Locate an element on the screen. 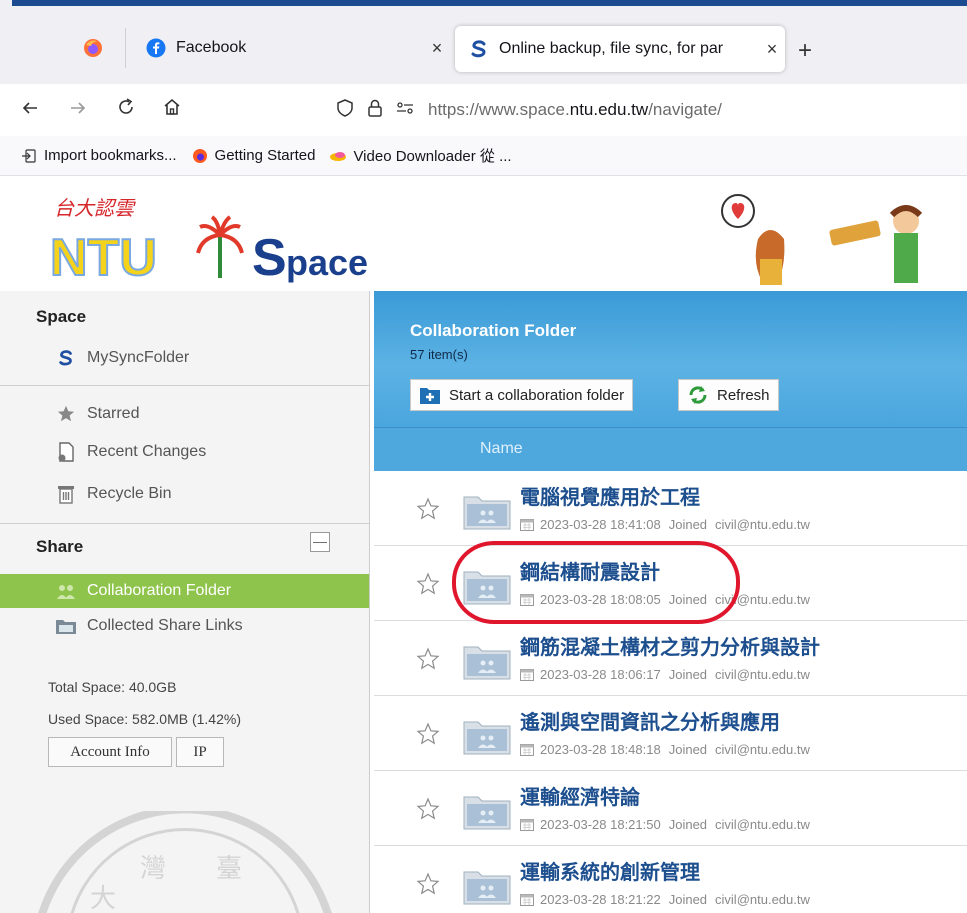  item-count: 57 item(s) is located at coordinates (439, 354).